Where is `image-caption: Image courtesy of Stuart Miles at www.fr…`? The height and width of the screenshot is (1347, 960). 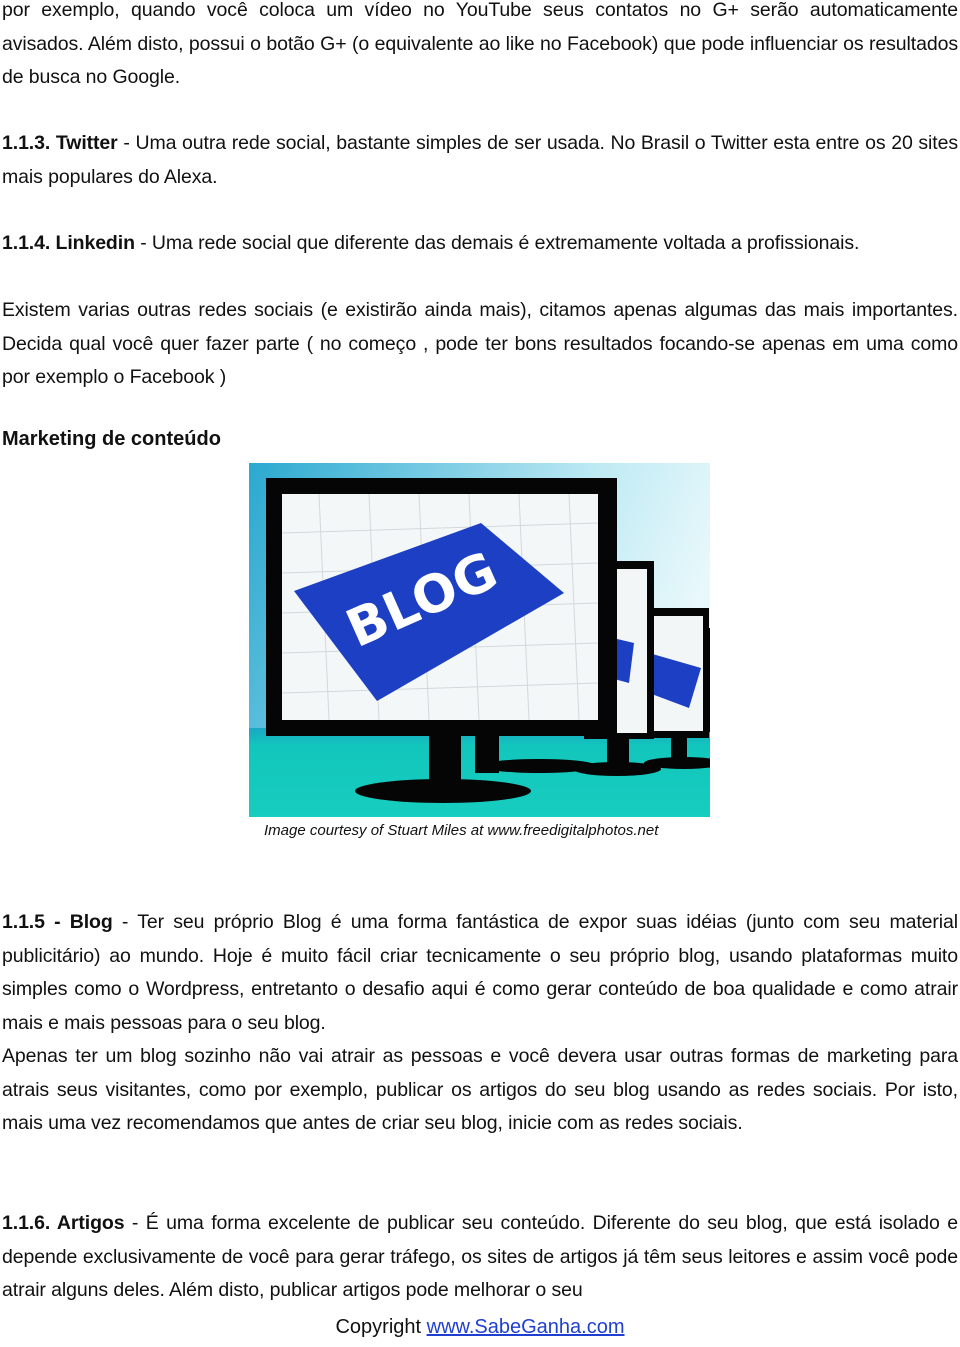 image-caption: Image courtesy of Stuart Miles at www.fr… is located at coordinates (461, 830).